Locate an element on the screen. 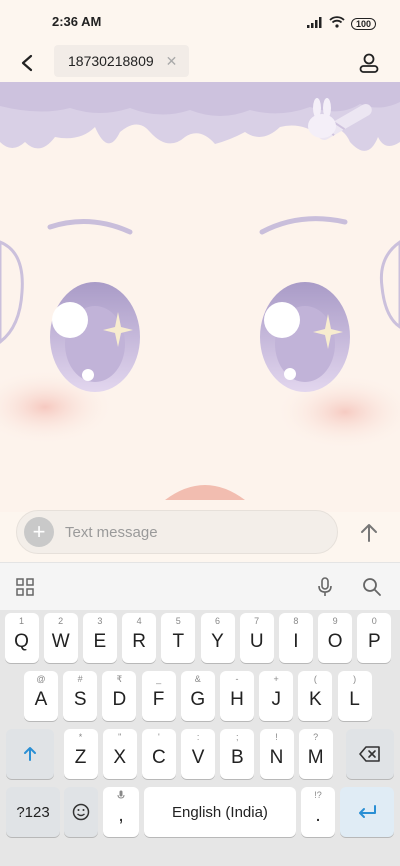  key-label: E is located at coordinates (100, 641).